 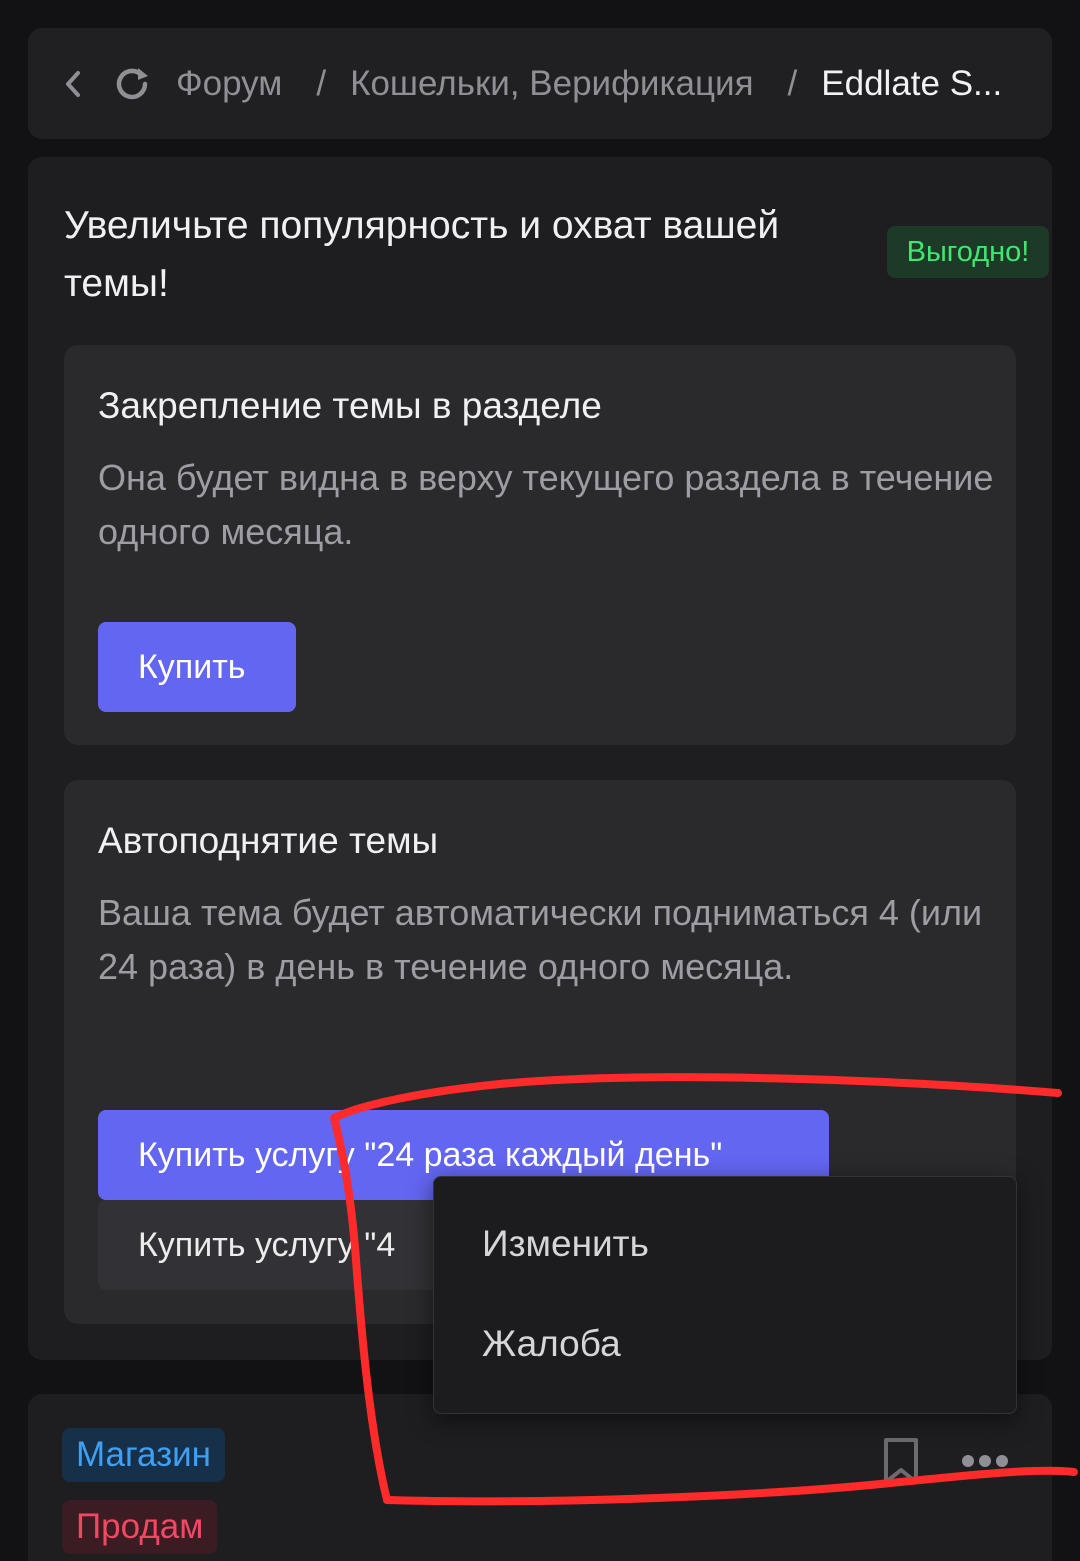 I want to click on pin-card-title: Закрепление темы в разделе, so click(x=350, y=405).